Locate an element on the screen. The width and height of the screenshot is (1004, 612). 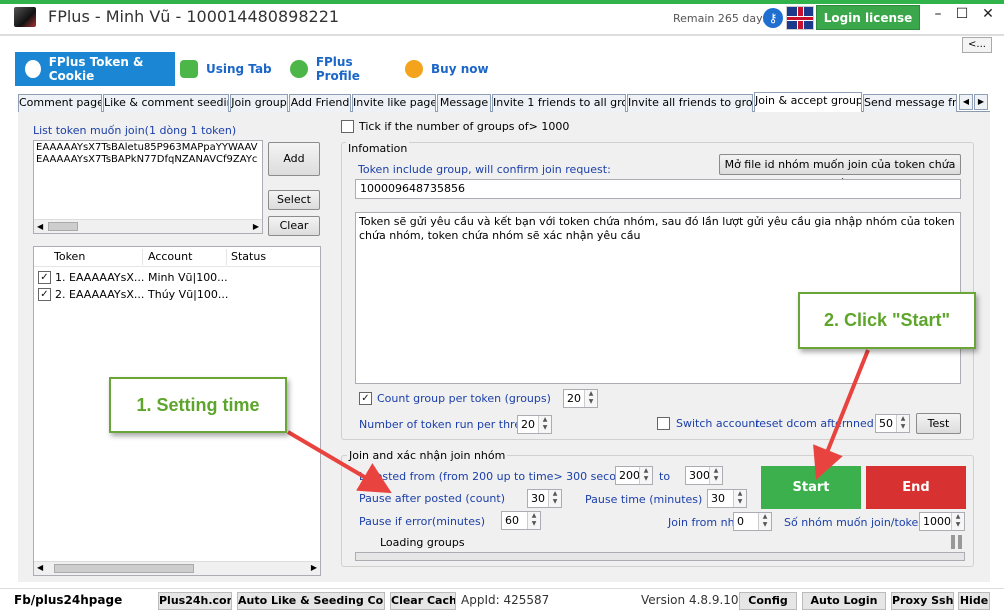
table-header: Token Account Status is located at coordinates (177, 257).